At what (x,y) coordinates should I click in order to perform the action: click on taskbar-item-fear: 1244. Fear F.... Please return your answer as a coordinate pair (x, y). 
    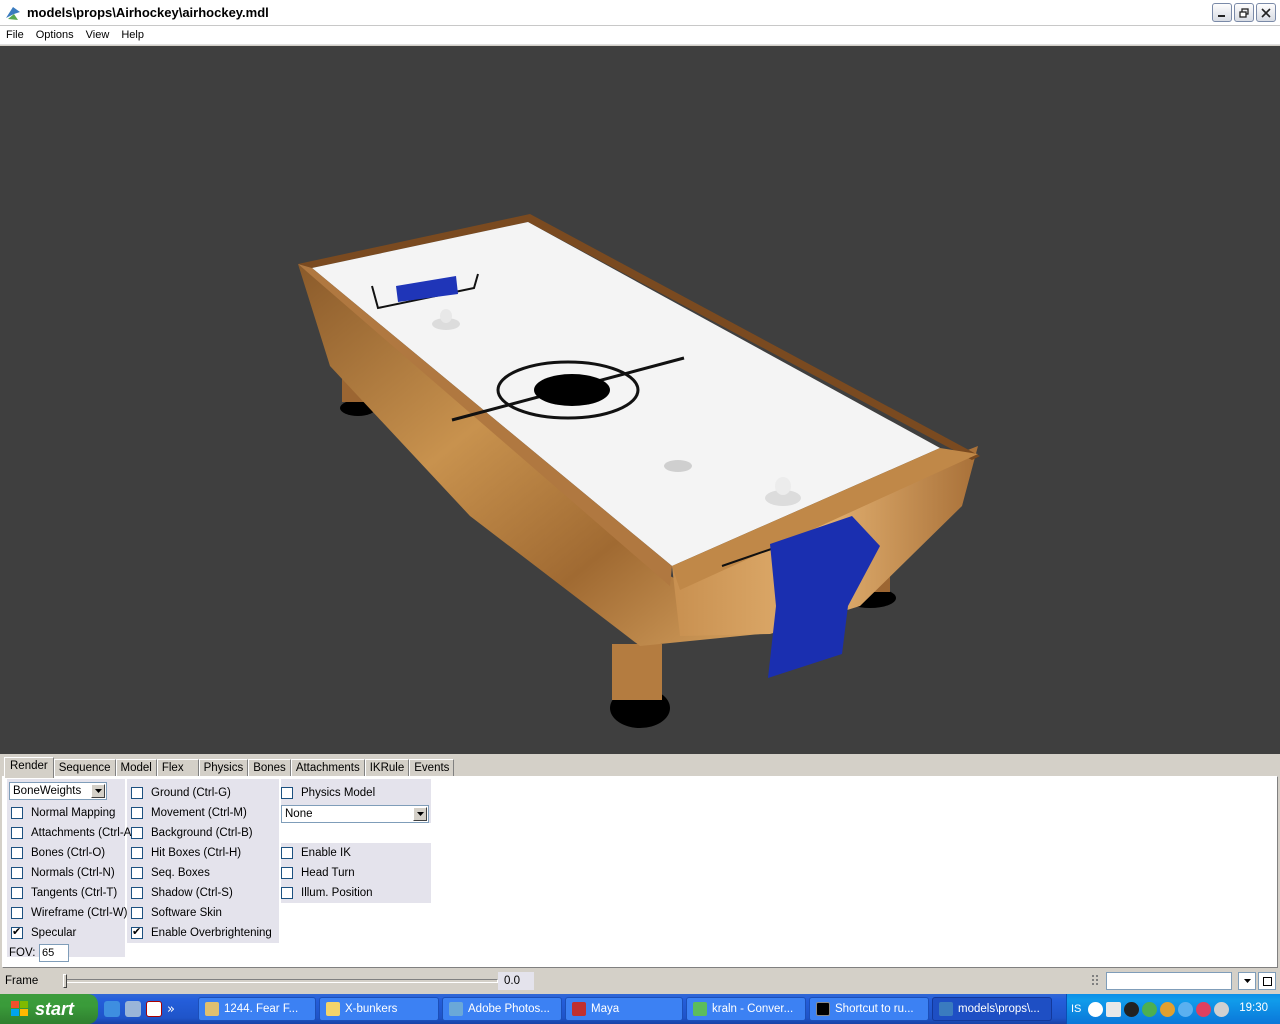
    Looking at the image, I should click on (257, 1009).